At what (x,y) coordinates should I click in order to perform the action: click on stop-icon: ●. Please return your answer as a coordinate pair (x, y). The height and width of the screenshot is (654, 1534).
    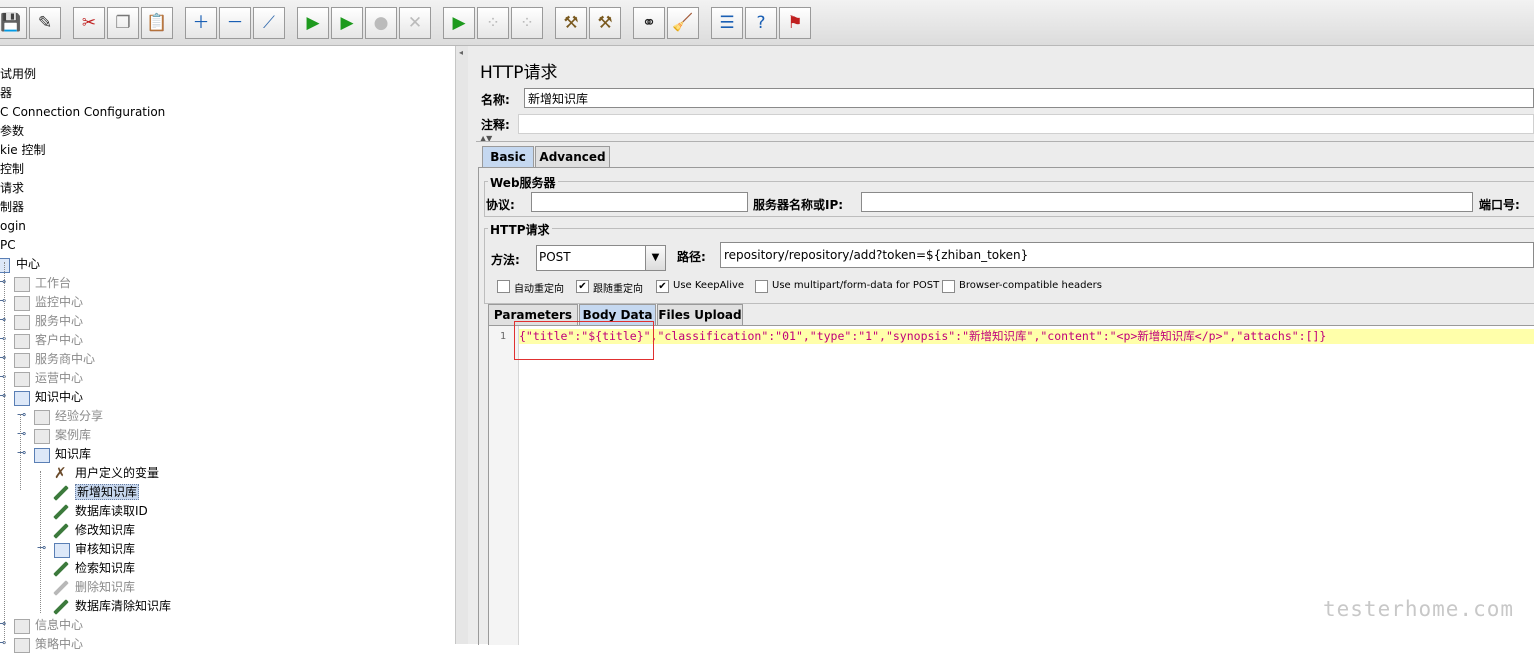
    Looking at the image, I should click on (381, 23).